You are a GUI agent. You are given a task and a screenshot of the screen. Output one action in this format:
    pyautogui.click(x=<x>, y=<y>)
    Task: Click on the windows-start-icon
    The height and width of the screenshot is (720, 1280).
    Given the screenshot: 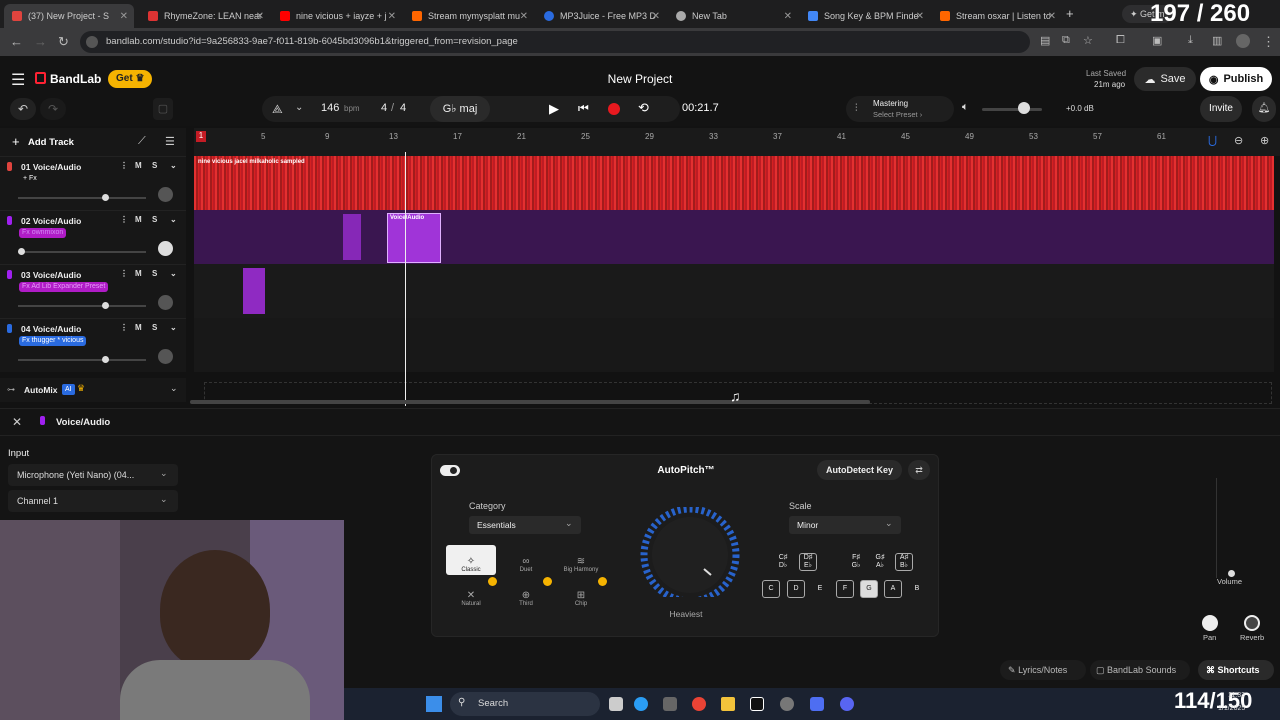 What is the action you would take?
    pyautogui.click(x=434, y=704)
    